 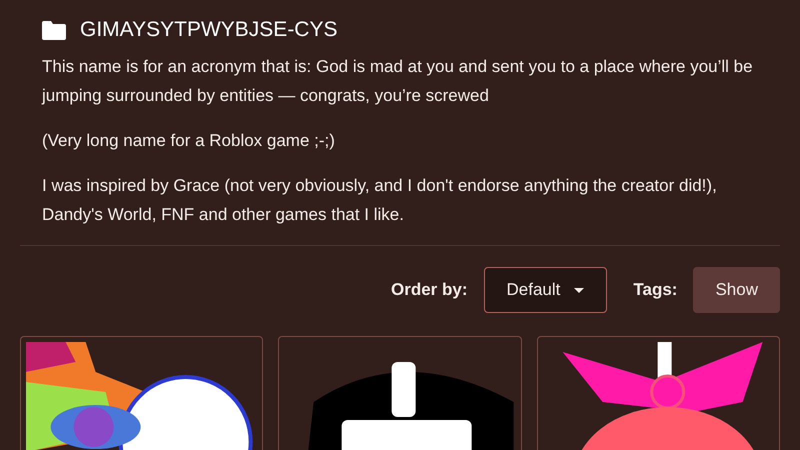 What do you see at coordinates (380, 200) in the screenshot?
I see `description-paragraph: I was inspired by Grace (not very obviously, and I don't endorse anything the creator did!), Dandy's World, FNF and other games that I like.` at bounding box center [380, 200].